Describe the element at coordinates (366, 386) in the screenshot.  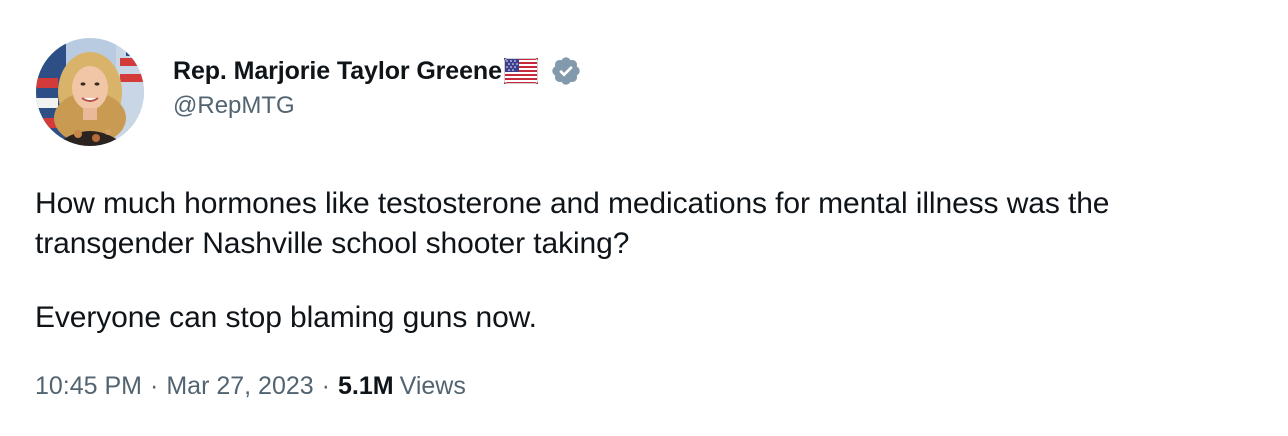
I see `views-count: 5.1M` at that location.